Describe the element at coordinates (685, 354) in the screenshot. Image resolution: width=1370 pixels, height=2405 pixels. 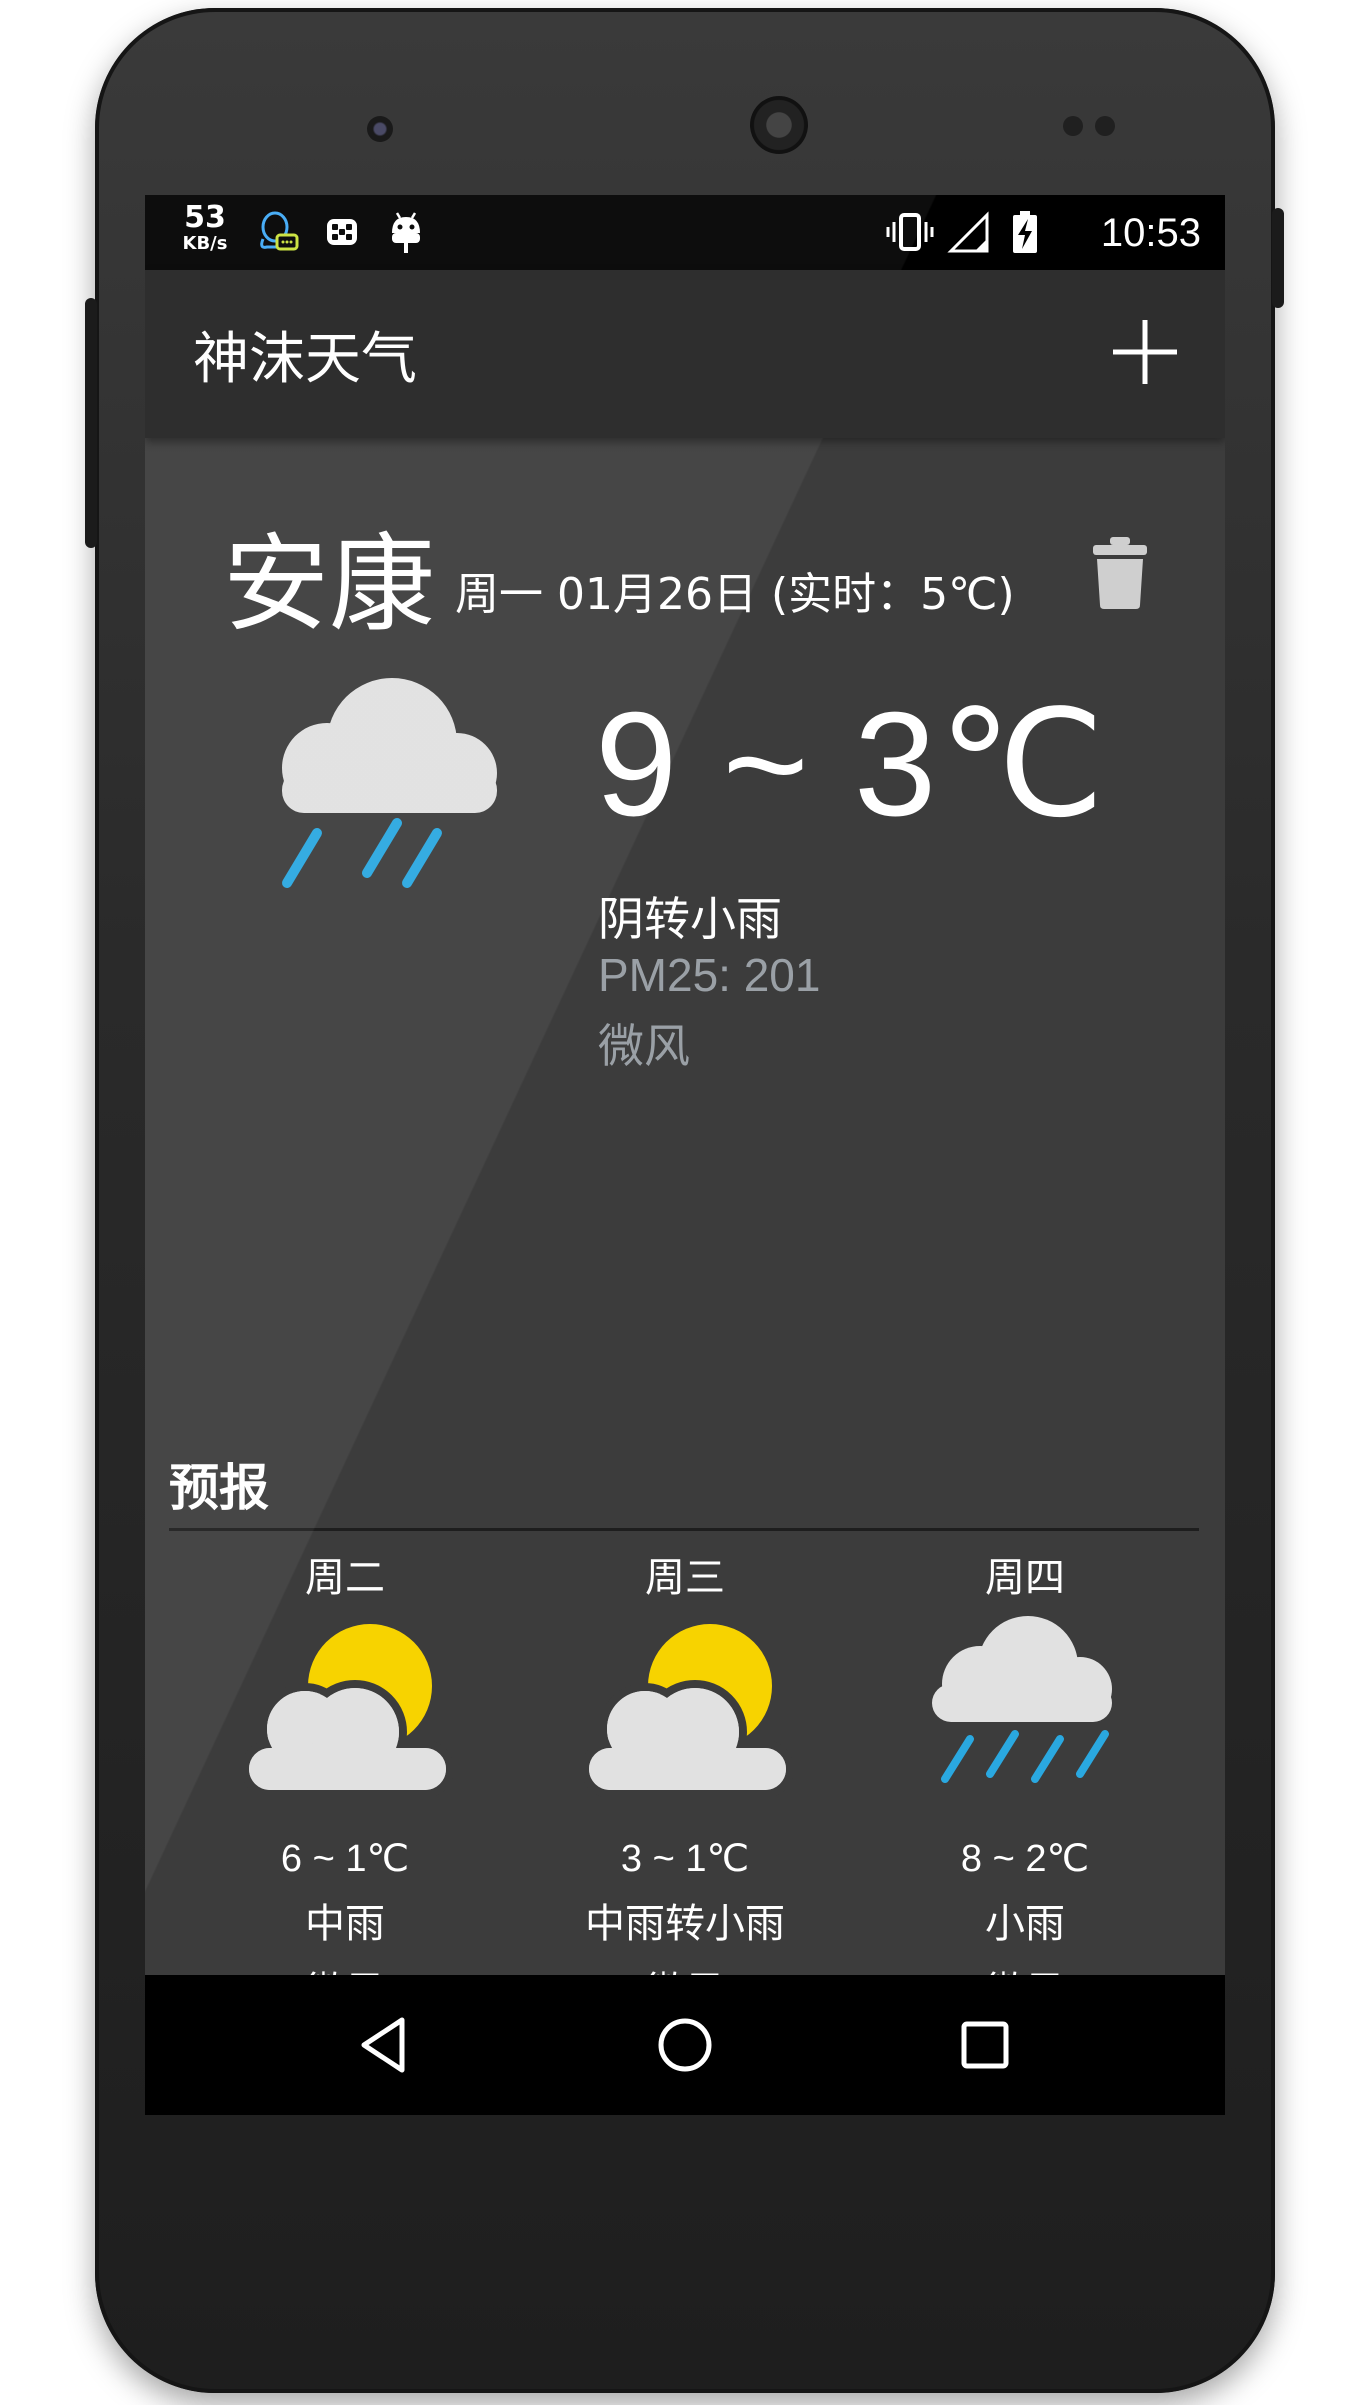
I see `app-bar: 神沫天气` at that location.